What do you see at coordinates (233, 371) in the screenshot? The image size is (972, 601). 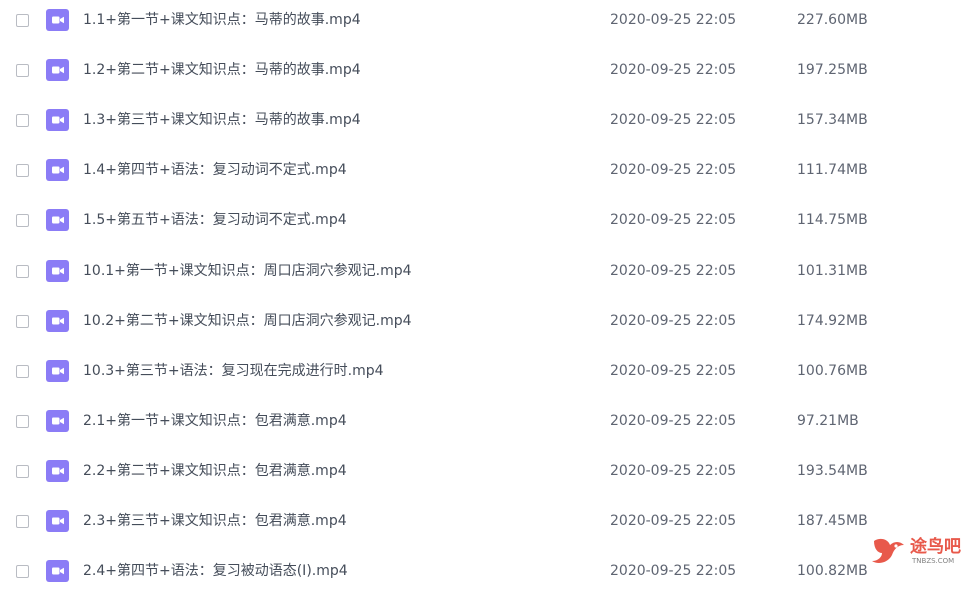 I see `file-name: 10.3+第三节+语法：复习现在完成进行时.mp4` at bounding box center [233, 371].